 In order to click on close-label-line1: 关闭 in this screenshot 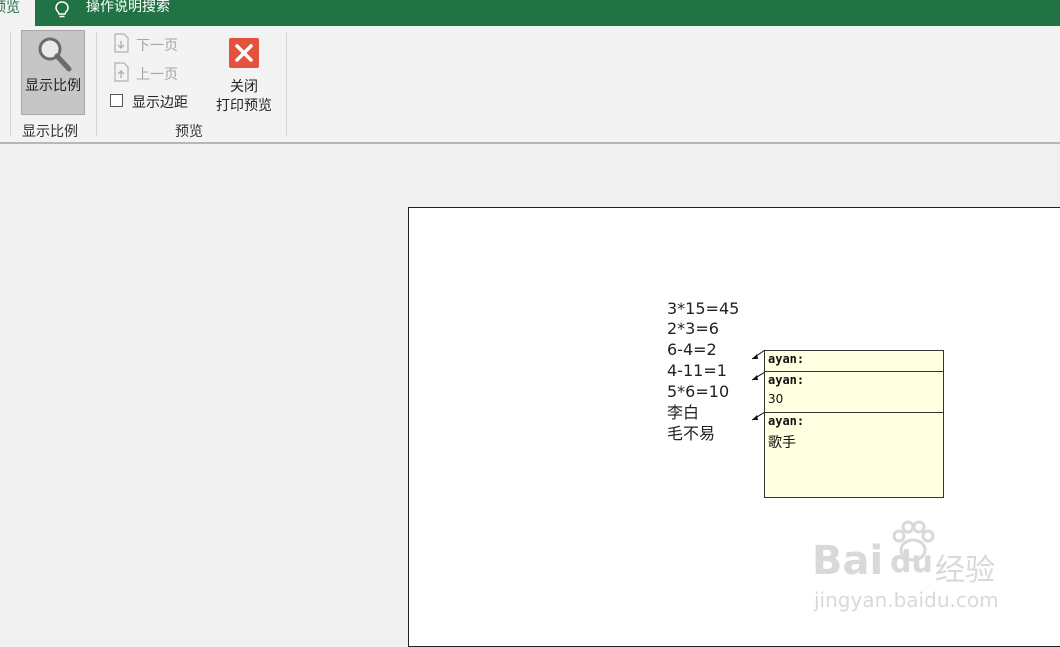, I will do `click(244, 87)`.